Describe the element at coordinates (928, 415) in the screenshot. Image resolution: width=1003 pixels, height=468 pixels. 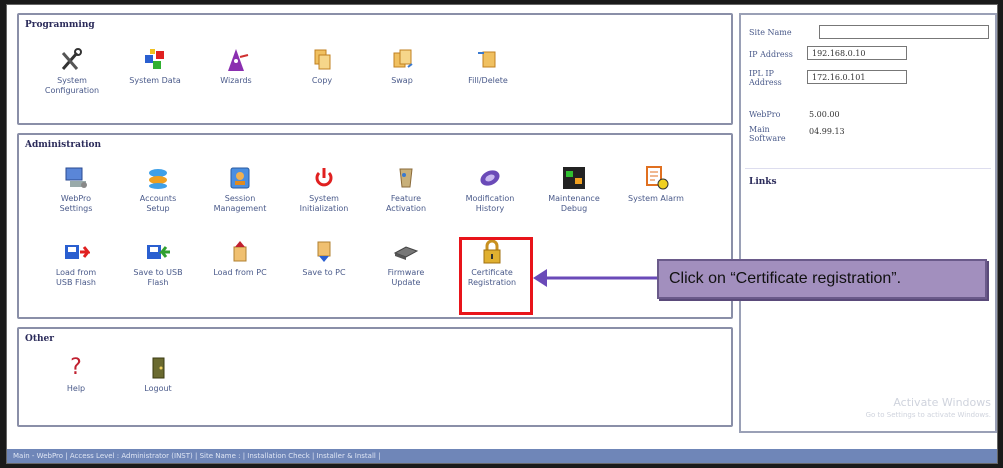
I see `watermark-subtitle: Go to Settings to activate Windows.` at that location.